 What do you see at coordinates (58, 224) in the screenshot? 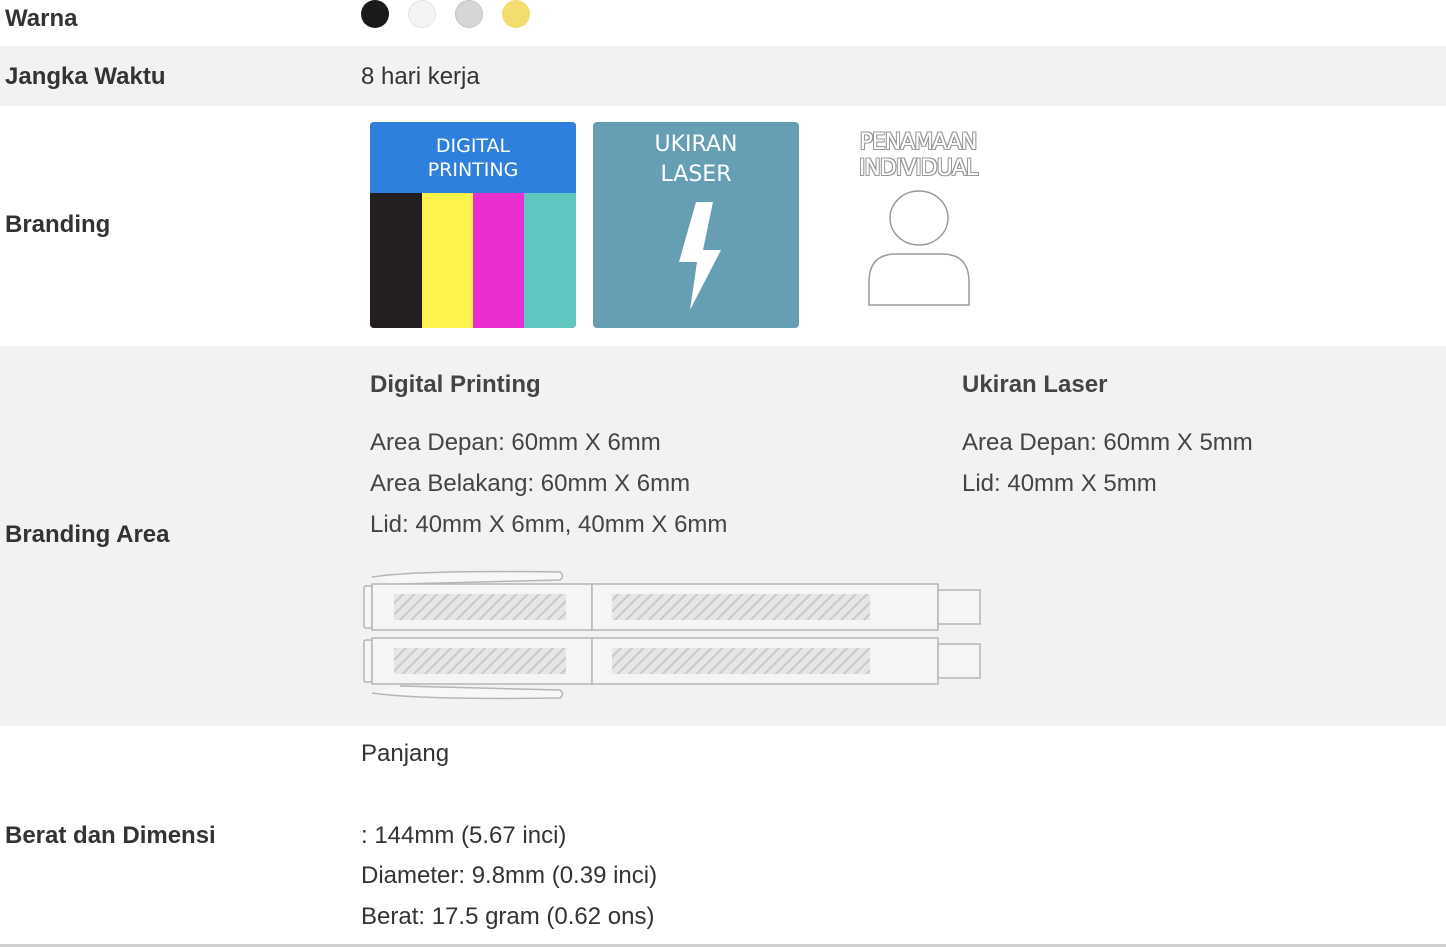
I see `branding-label: Branding` at bounding box center [58, 224].